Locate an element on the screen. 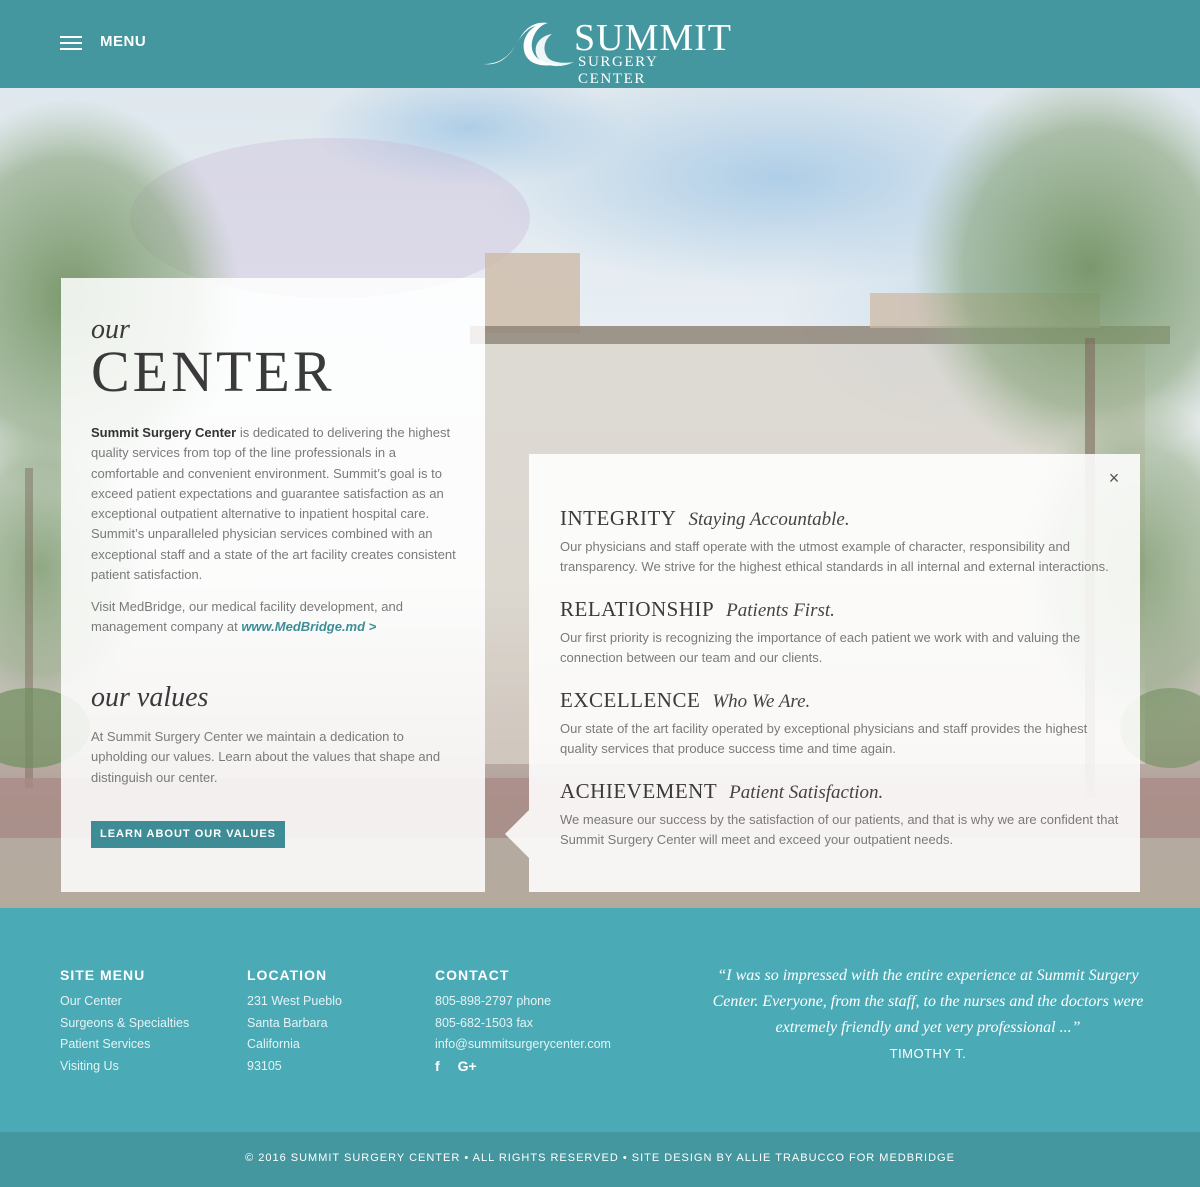 The image size is (1200, 1187). site-logo: SUMMIT SURGERY CENTER is located at coordinates (606, 52).